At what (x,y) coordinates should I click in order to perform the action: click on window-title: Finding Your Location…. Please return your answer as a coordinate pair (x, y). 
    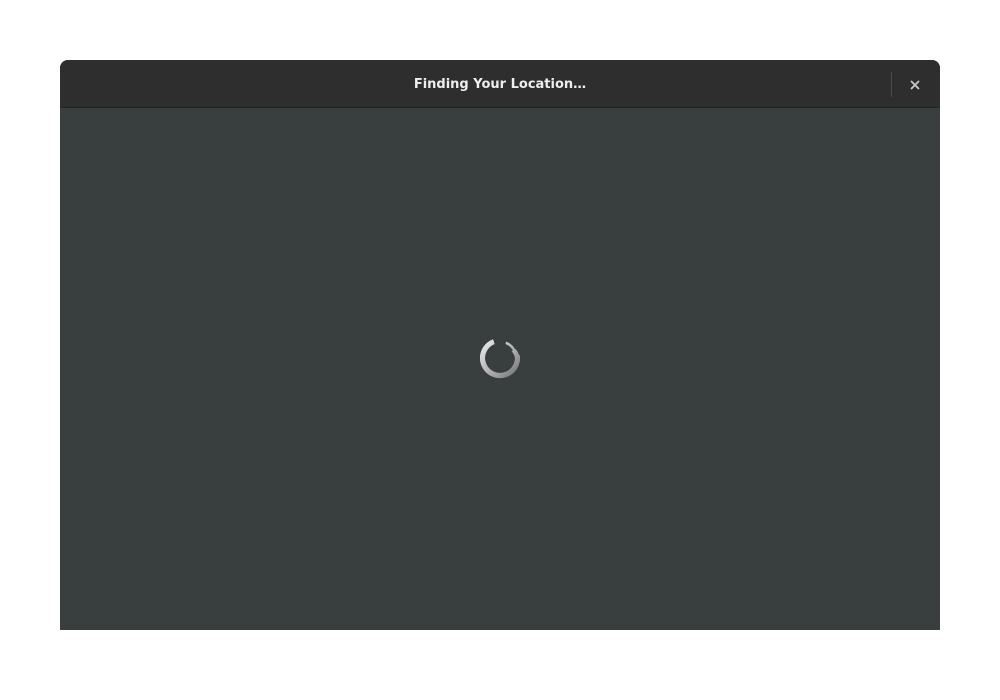
    Looking at the image, I should click on (500, 84).